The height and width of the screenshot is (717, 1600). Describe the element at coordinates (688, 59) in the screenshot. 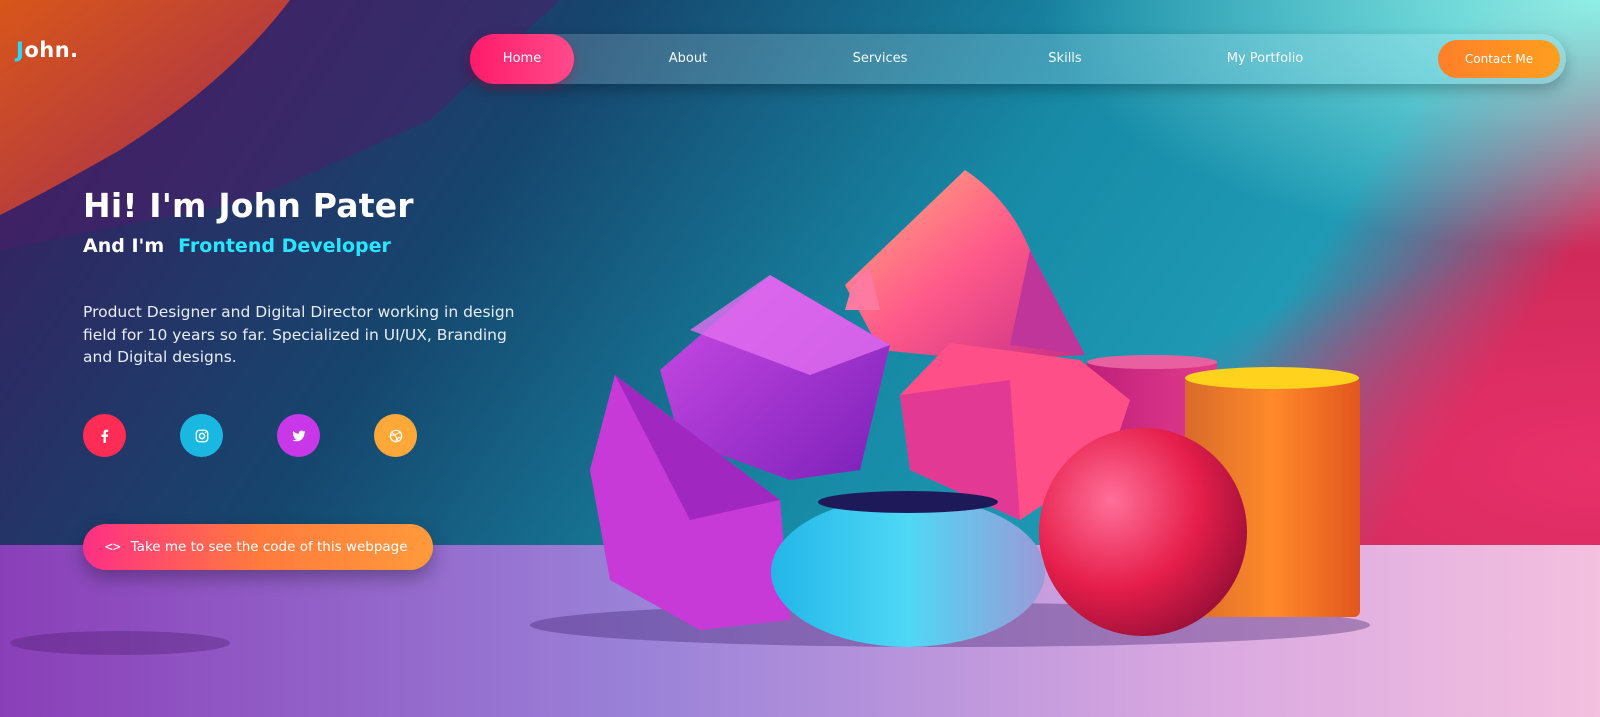

I see `nav-about: About` at that location.